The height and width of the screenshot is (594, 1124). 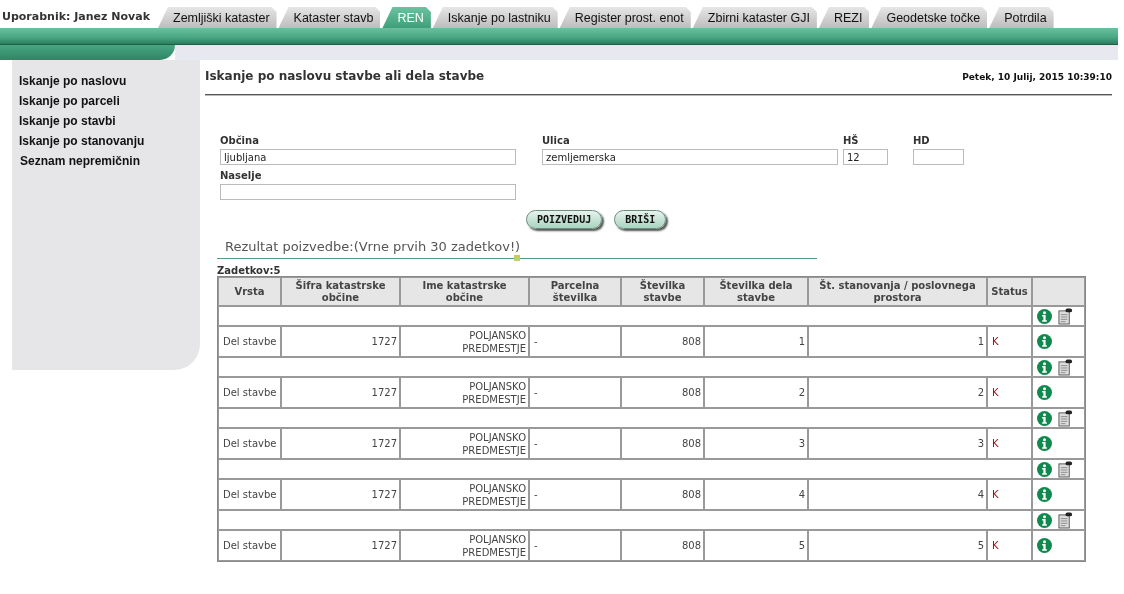 I want to click on column-header: Št. stanovanja / poslovnega prostora, so click(x=897, y=291).